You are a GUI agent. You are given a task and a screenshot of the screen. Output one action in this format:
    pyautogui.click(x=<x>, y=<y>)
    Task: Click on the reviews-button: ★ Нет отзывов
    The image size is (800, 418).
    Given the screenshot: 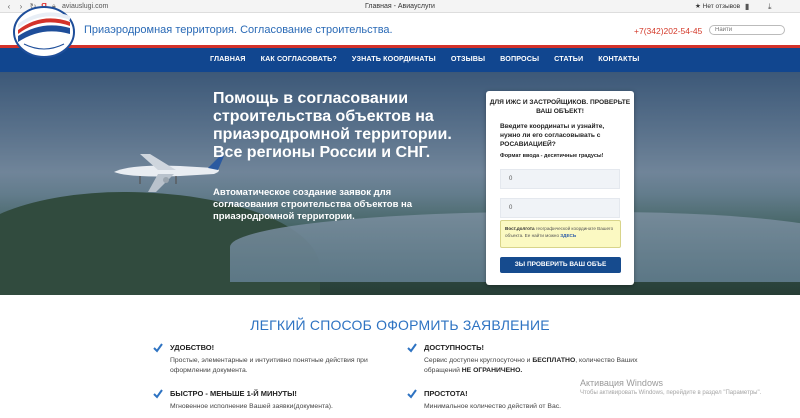 What is the action you would take?
    pyautogui.click(x=717, y=6)
    